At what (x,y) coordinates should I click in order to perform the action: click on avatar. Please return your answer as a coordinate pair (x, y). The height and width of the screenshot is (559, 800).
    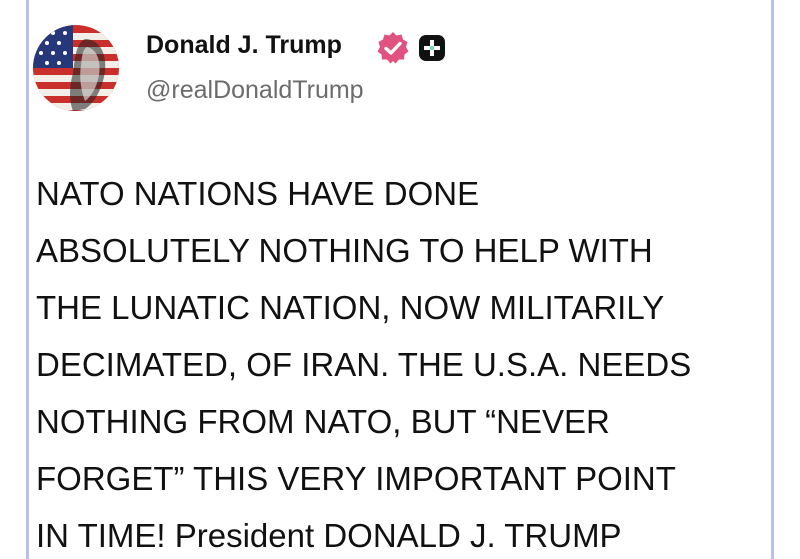
    Looking at the image, I should click on (76, 68).